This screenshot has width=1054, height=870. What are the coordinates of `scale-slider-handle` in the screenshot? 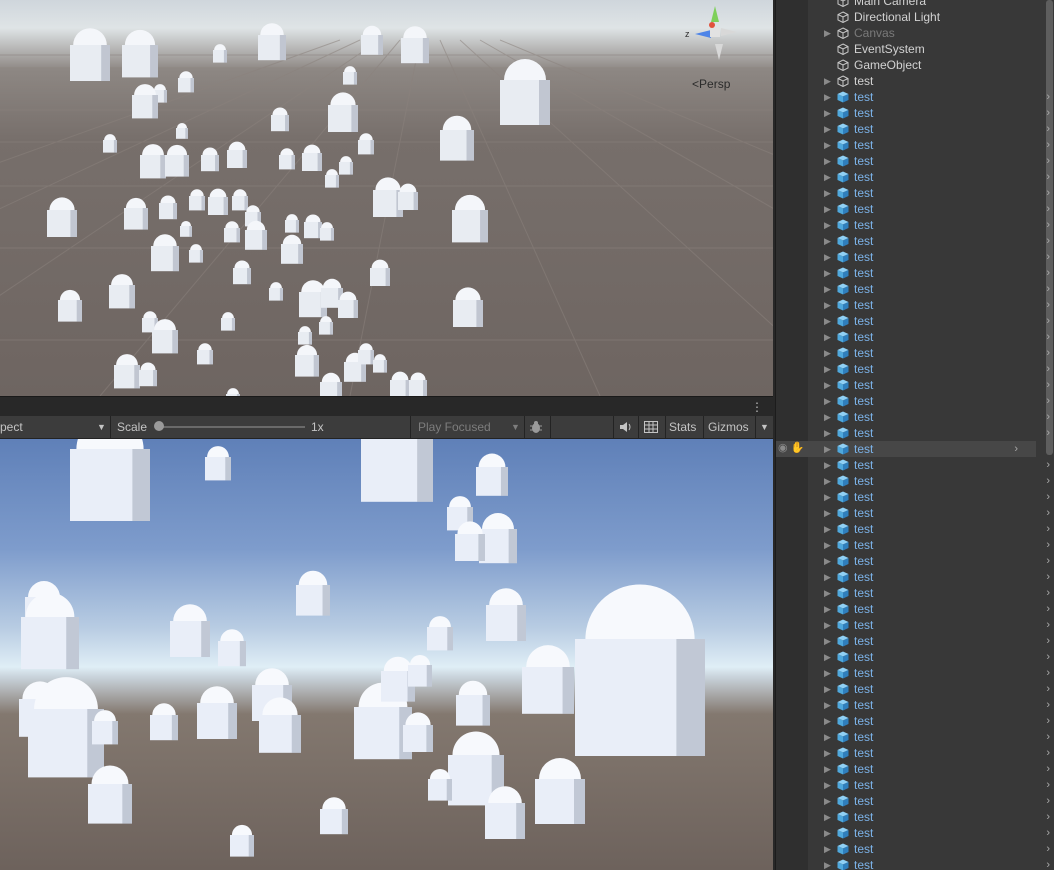 It's located at (159, 426).